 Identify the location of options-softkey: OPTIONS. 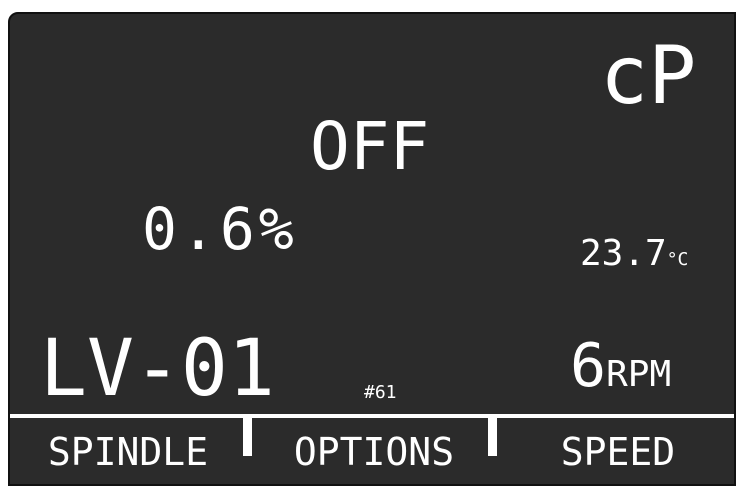
(374, 452).